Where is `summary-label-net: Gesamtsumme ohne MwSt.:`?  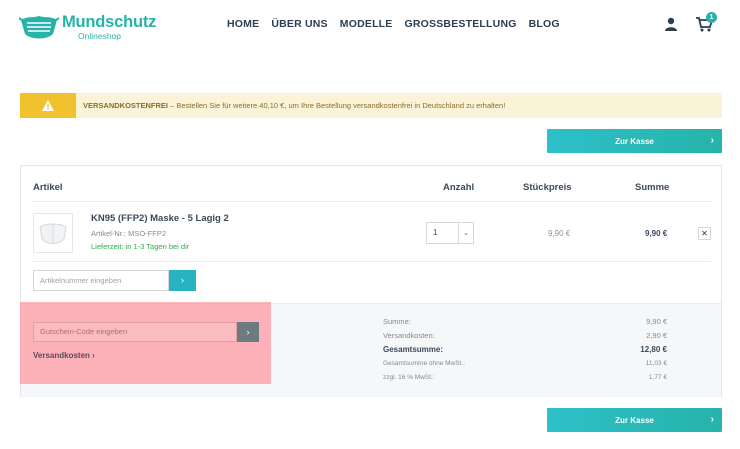 summary-label-net: Gesamtsumme ohne MwSt.: is located at coordinates (424, 363).